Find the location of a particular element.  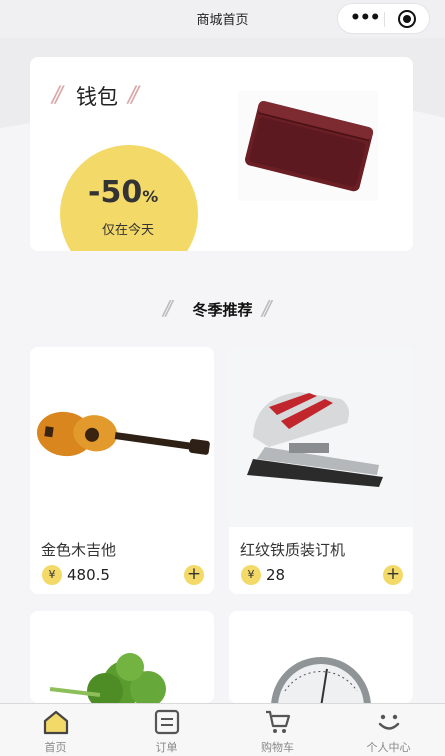

order-icon is located at coordinates (167, 722).